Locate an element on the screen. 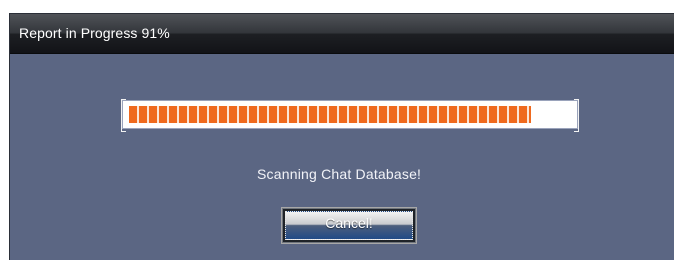  progress-bar-fill is located at coordinates (330, 114).